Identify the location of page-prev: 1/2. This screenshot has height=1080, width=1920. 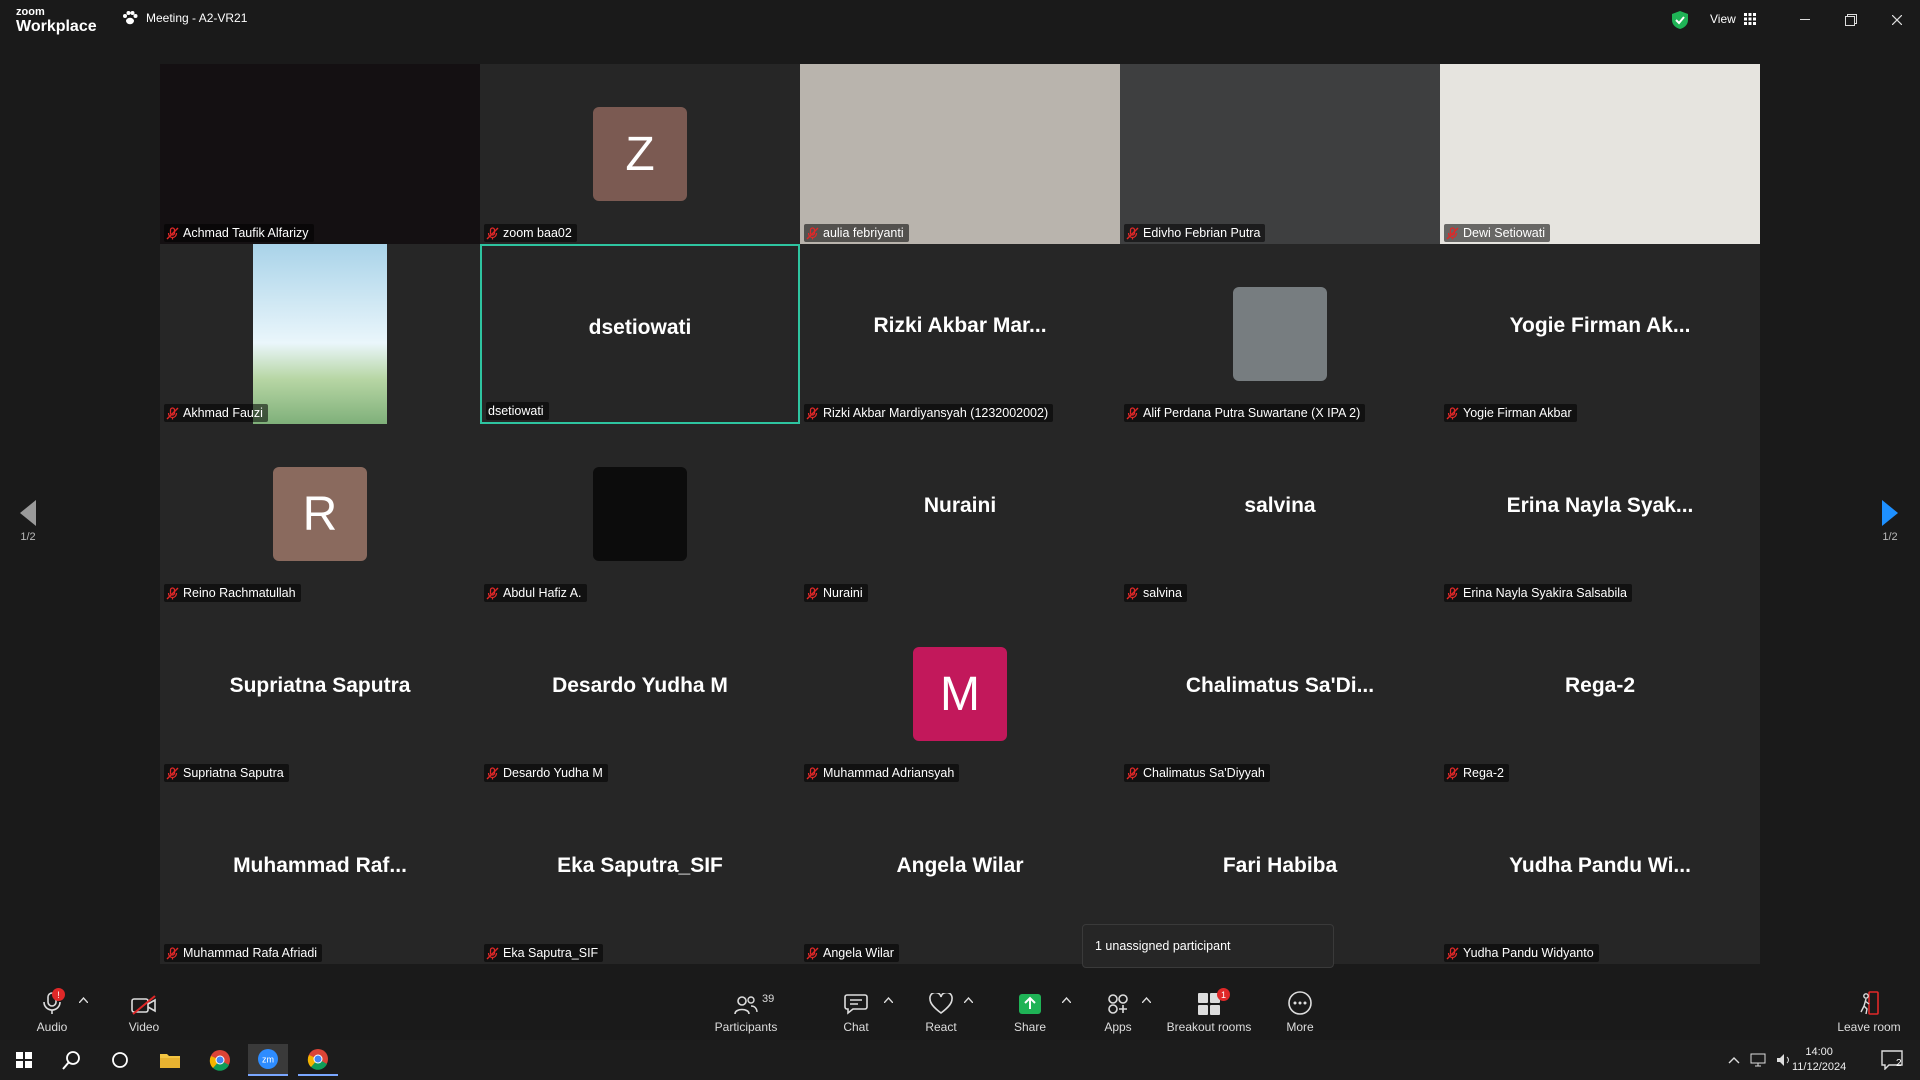
(28, 520).